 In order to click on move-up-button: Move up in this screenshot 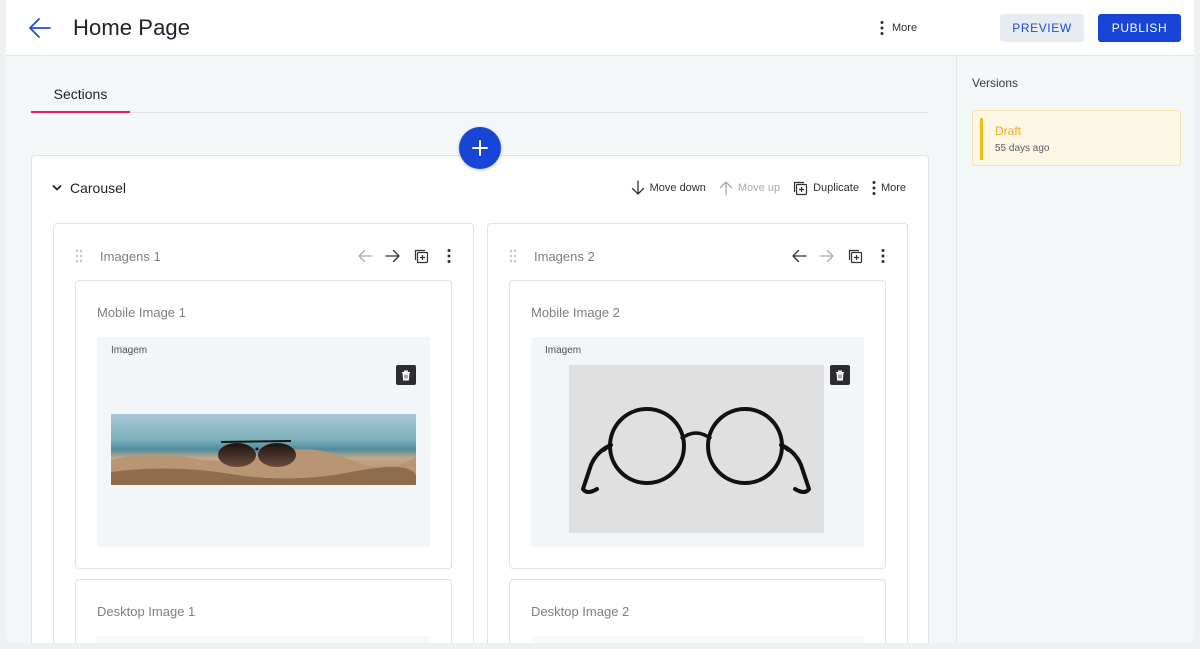, I will do `click(749, 188)`.